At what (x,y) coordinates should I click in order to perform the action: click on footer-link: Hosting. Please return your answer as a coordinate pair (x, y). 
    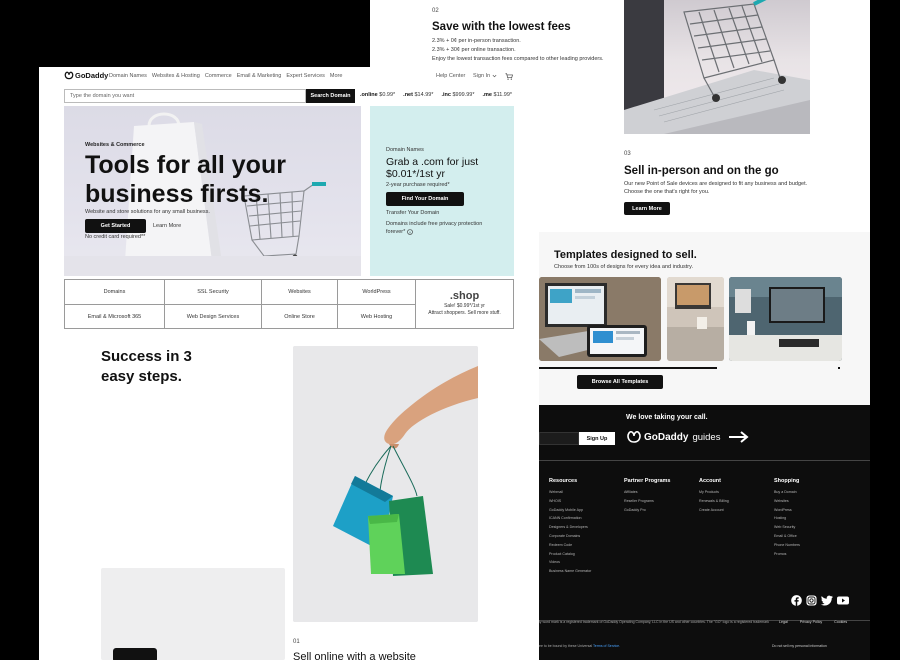
    Looking at the image, I should click on (787, 518).